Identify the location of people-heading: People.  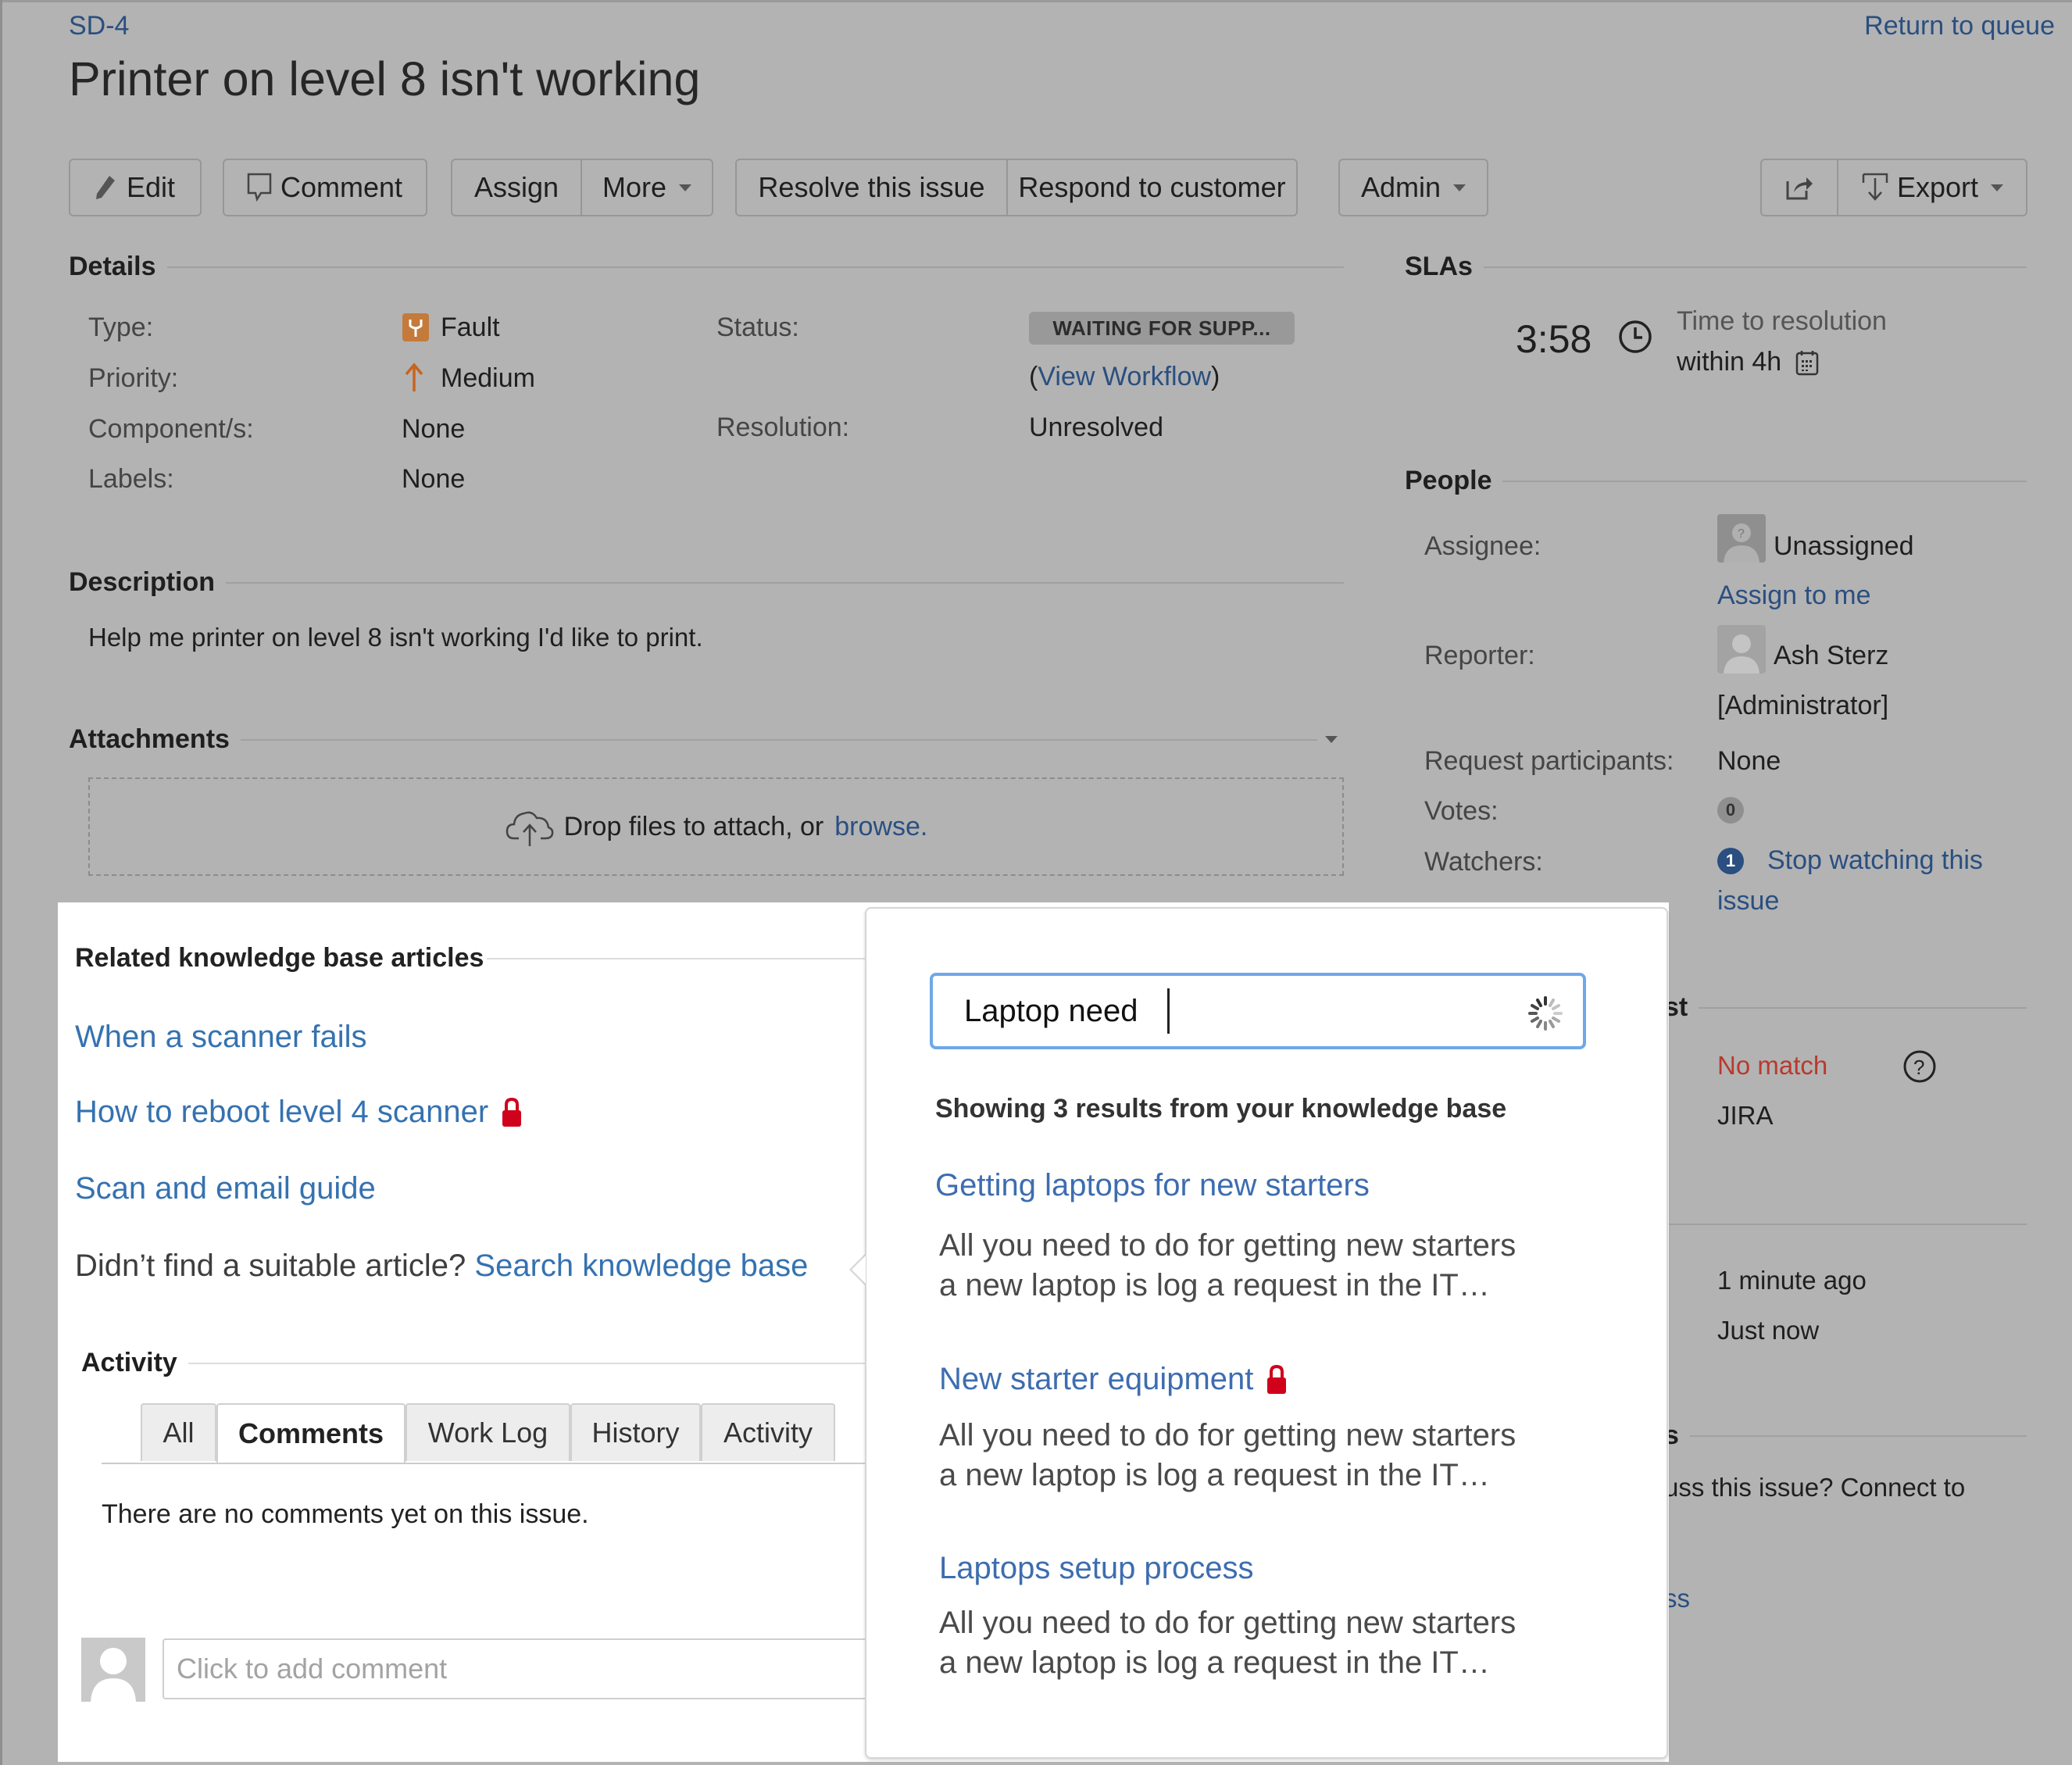
(1716, 481).